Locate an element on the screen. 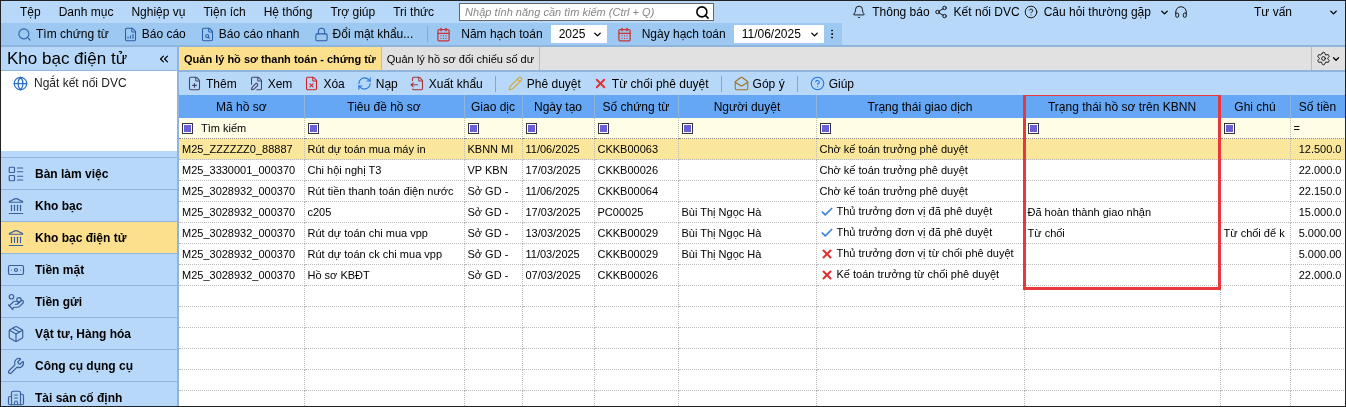 The image size is (1346, 407). column-header: Người duyệt is located at coordinates (747, 106).